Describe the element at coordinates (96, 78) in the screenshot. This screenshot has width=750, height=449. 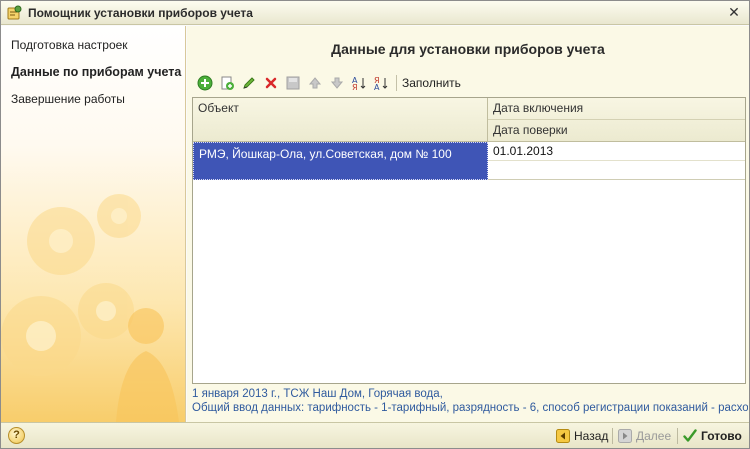
I see `step-meter-data: Данные по приборам учета` at that location.